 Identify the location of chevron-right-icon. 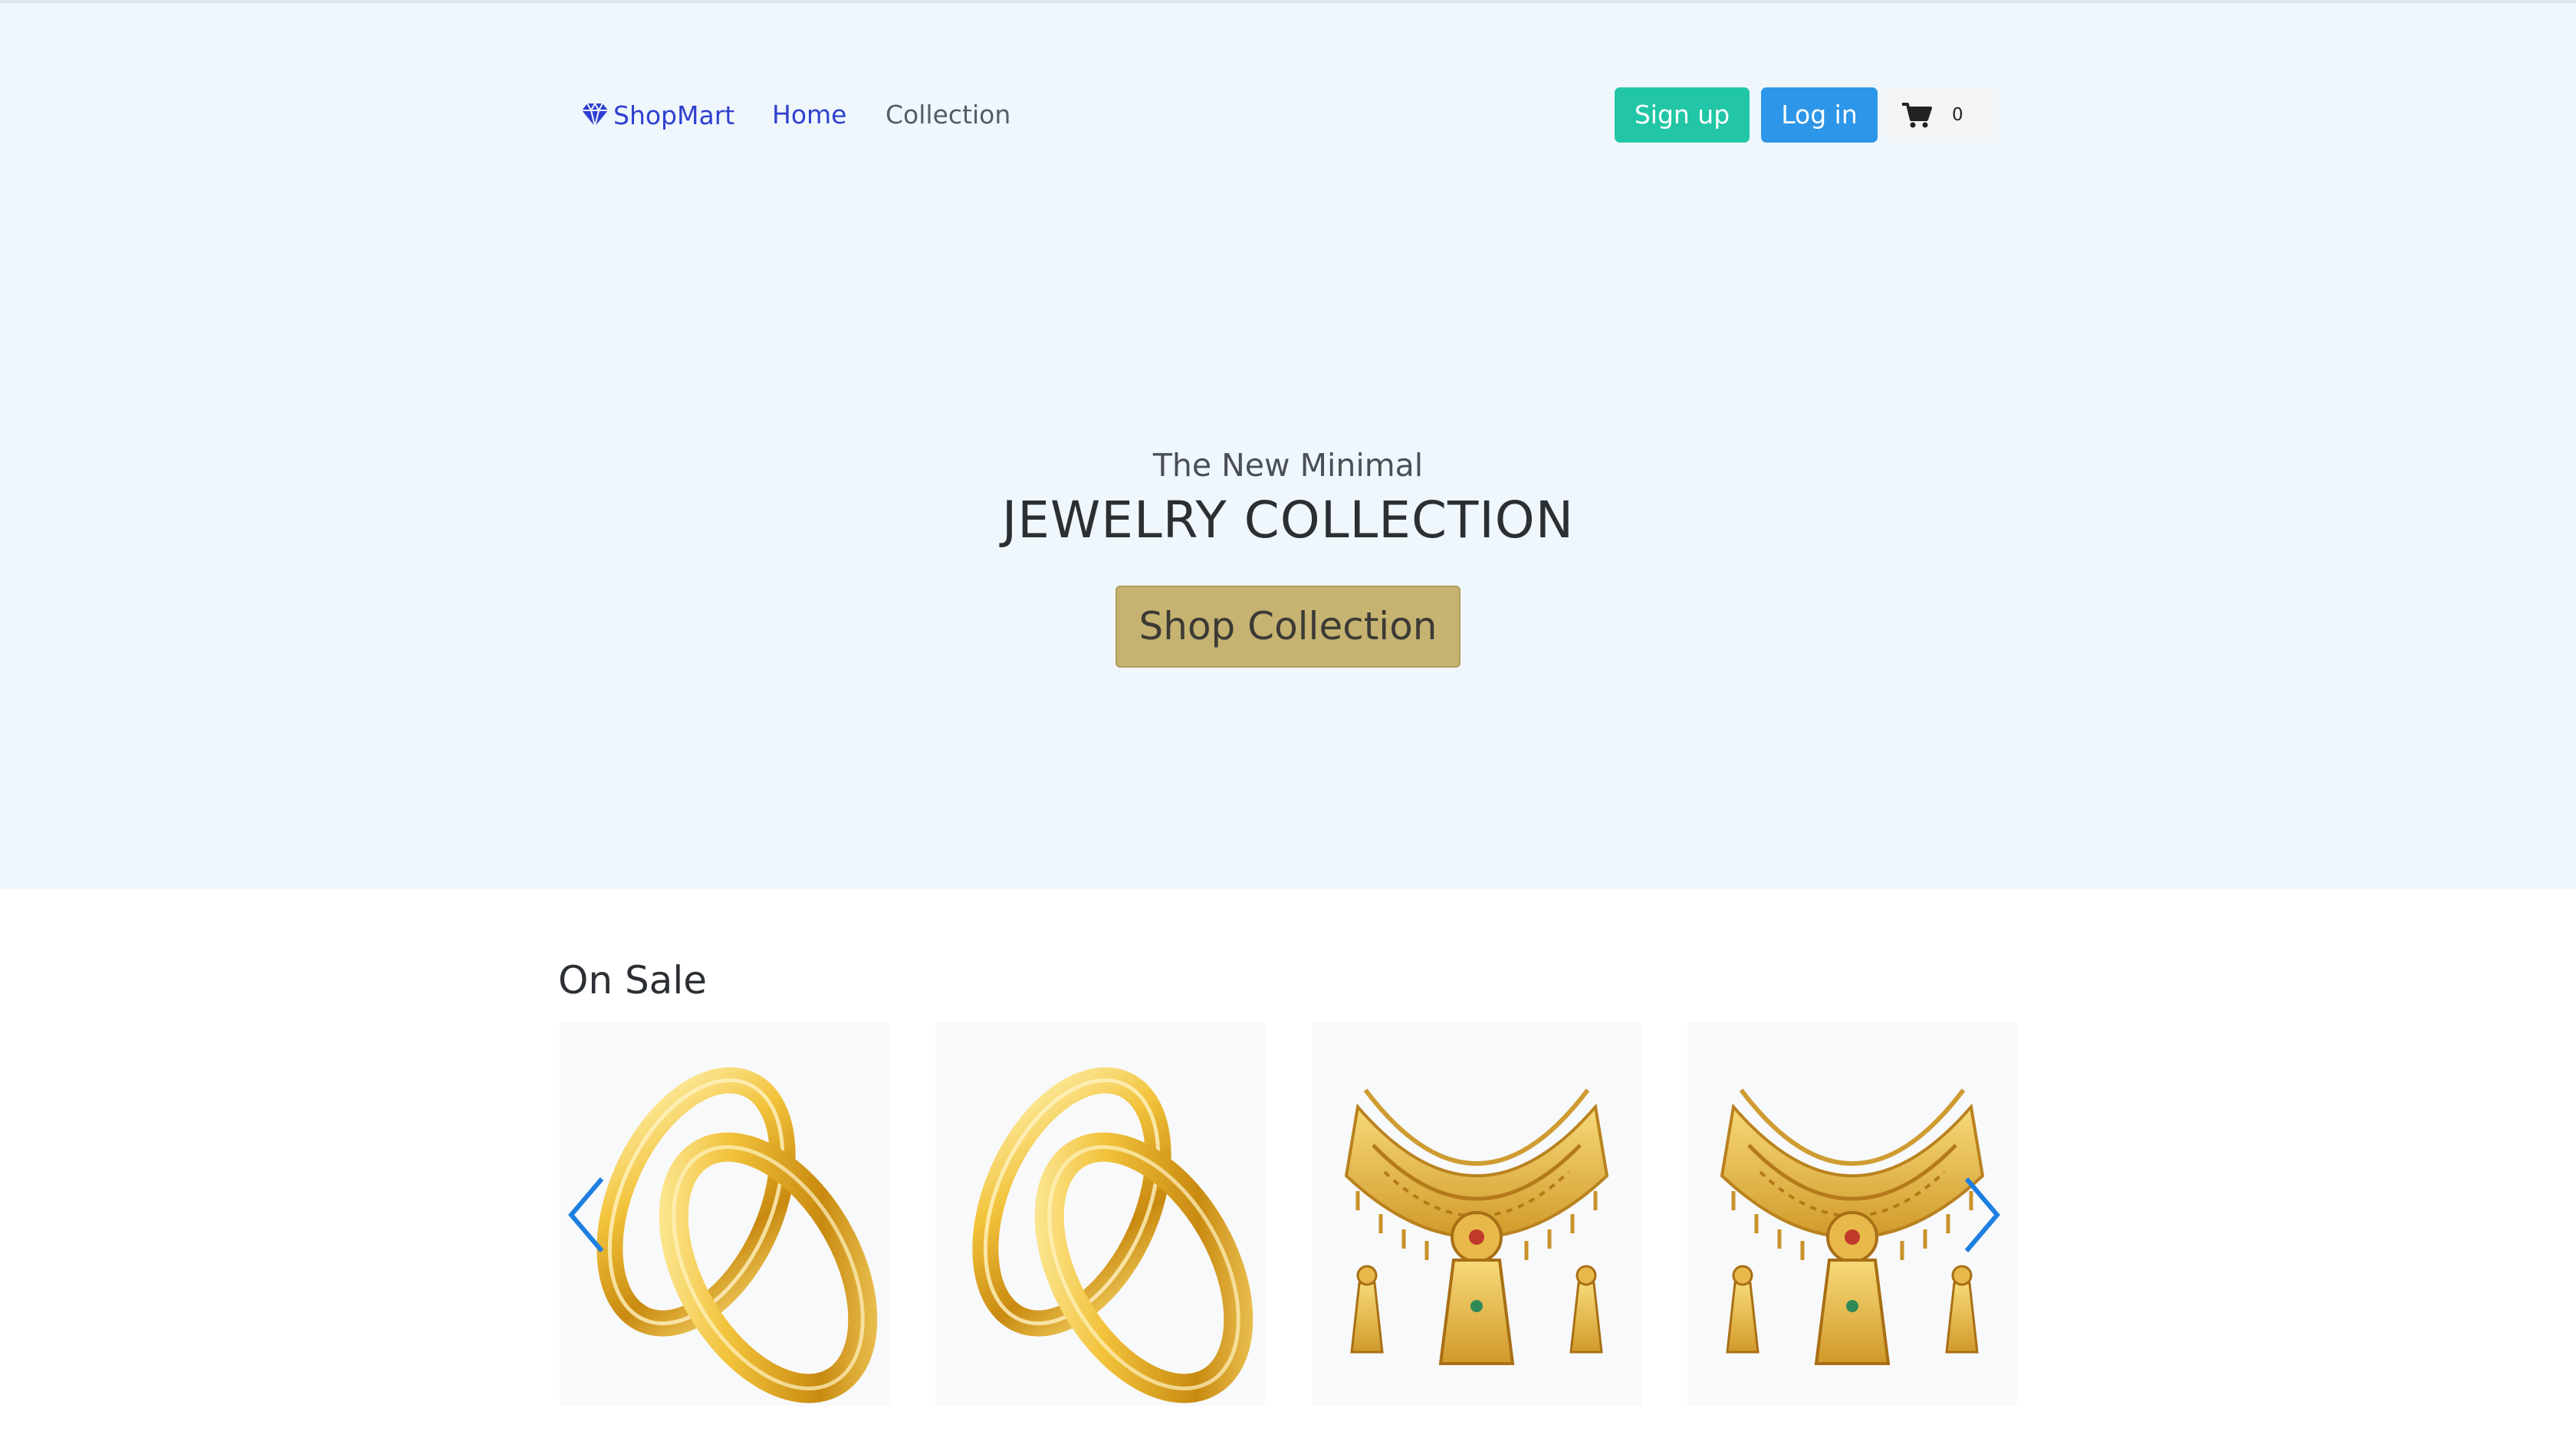
(1982, 1214).